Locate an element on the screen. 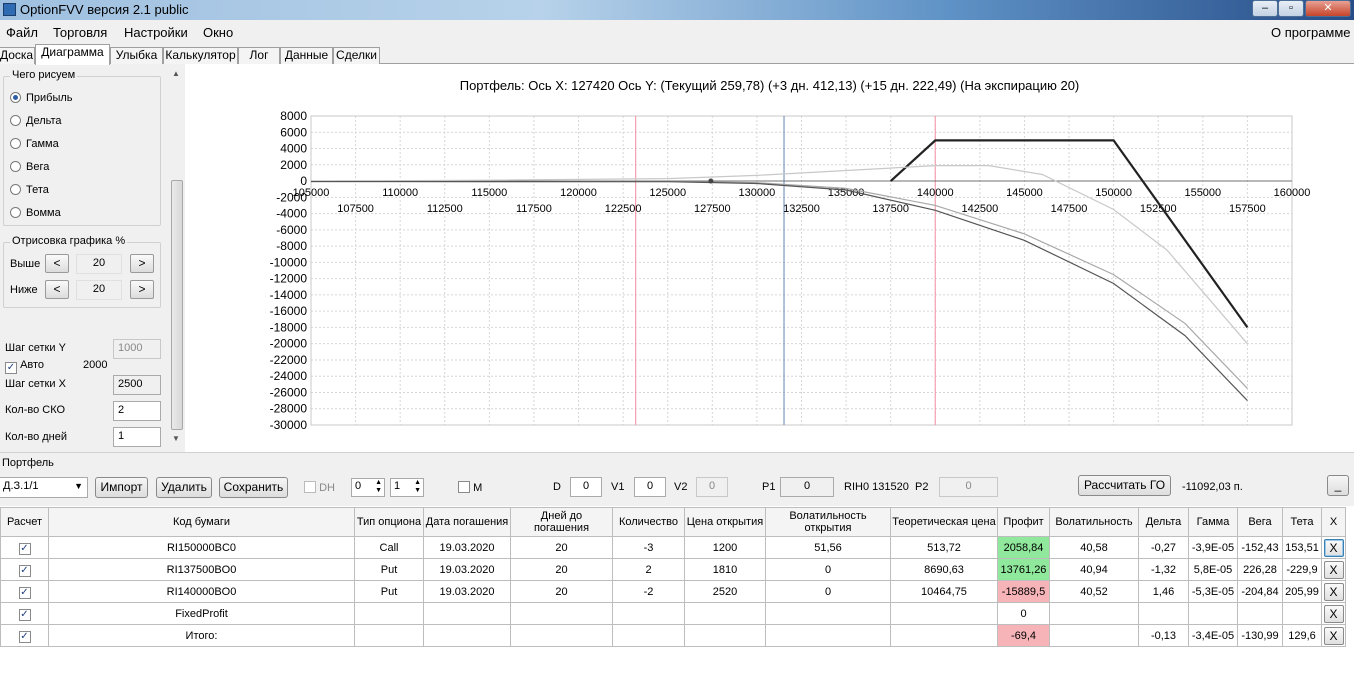  radio-profit: Прибыль is located at coordinates (41, 98).